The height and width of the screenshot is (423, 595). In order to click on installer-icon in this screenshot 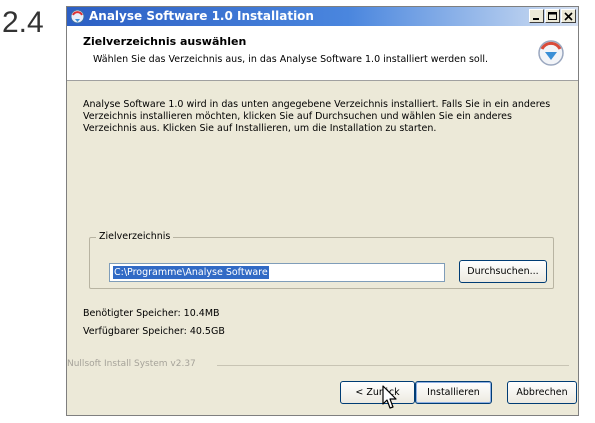, I will do `click(551, 53)`.